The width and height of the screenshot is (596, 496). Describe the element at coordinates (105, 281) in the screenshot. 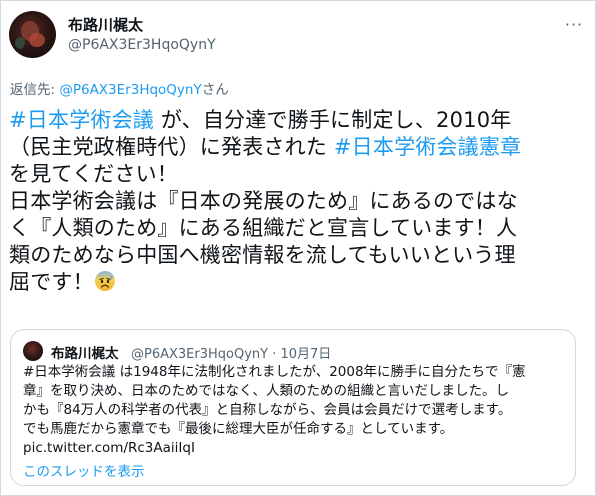

I see `anxious-face-with-sweat-icon` at that location.